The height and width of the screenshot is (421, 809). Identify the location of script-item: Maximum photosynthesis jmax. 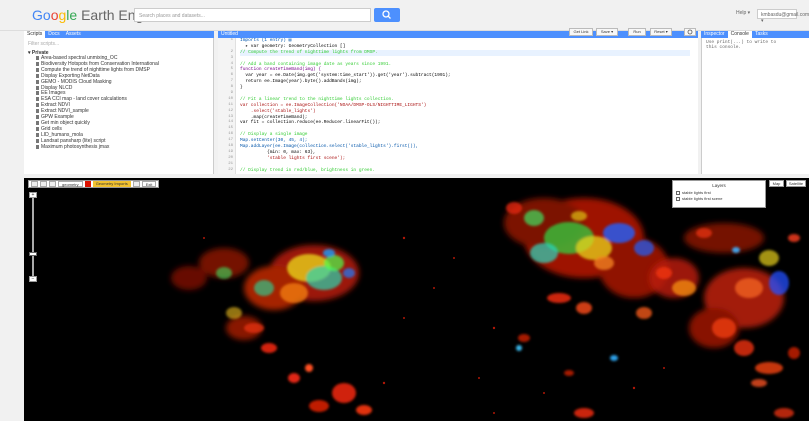
(118, 147).